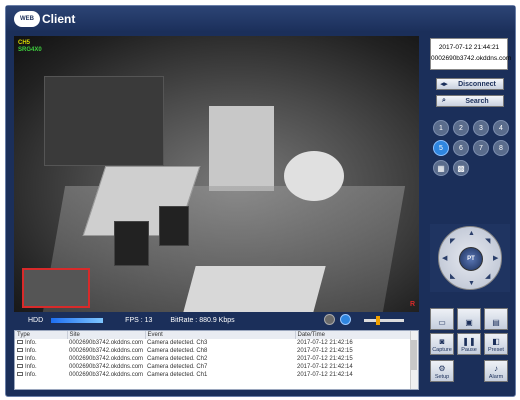 Image resolution: width=520 pixels, height=400 pixels. I want to click on row-event: Camera detected. Ch8, so click(177, 351).